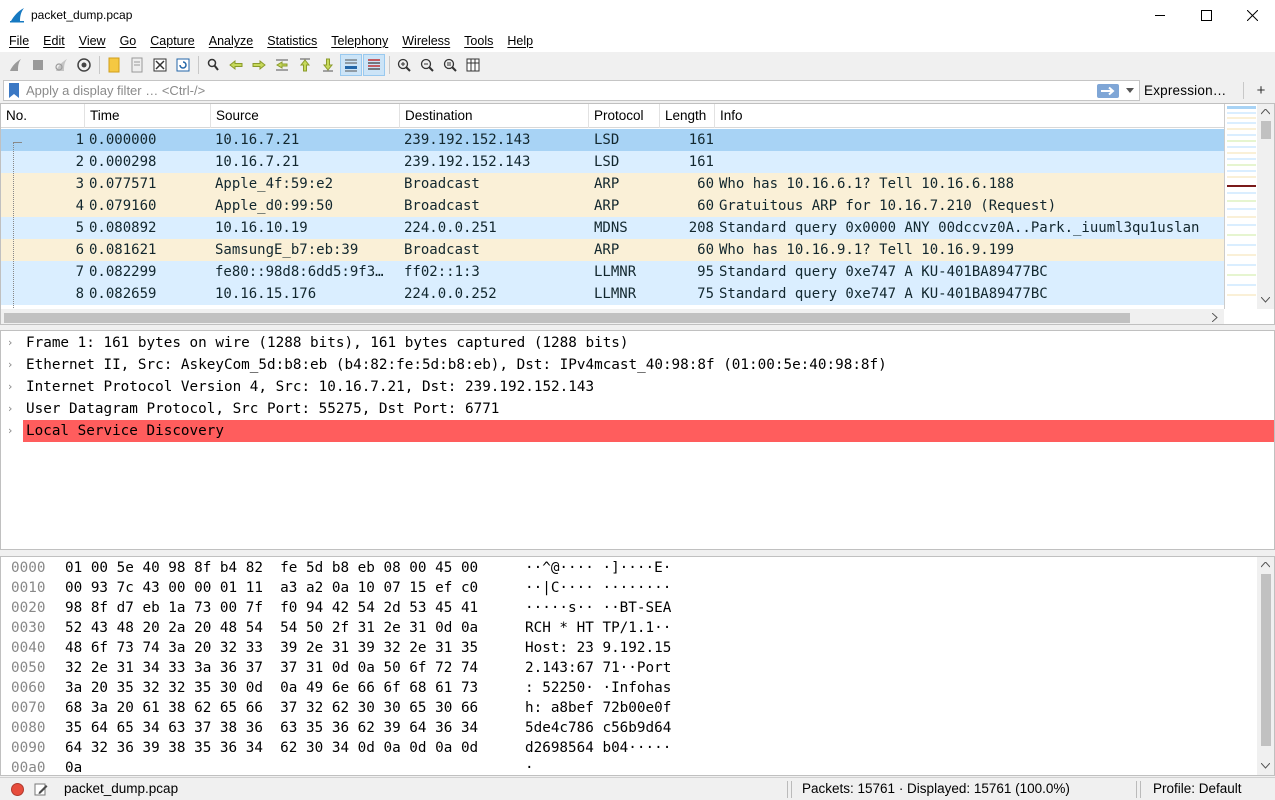  Describe the element at coordinates (478, 41) in the screenshot. I see `menu-tools: Tools` at that location.